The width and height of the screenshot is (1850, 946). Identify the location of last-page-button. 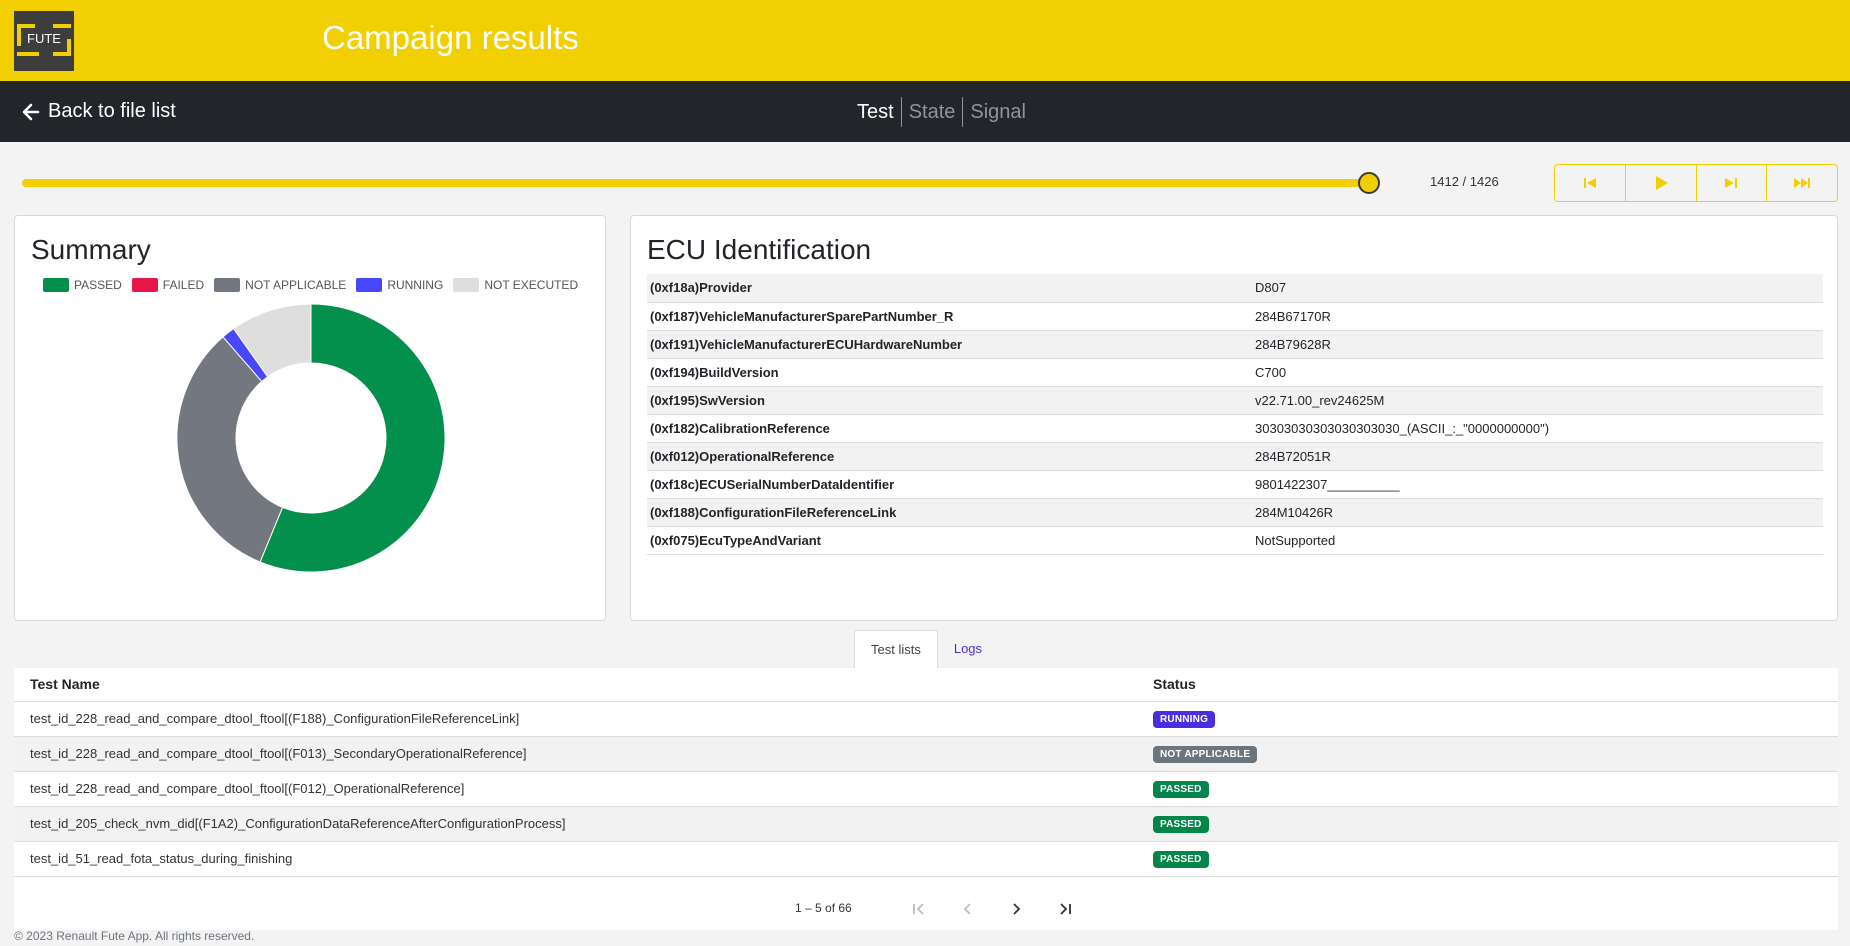
(1065, 909).